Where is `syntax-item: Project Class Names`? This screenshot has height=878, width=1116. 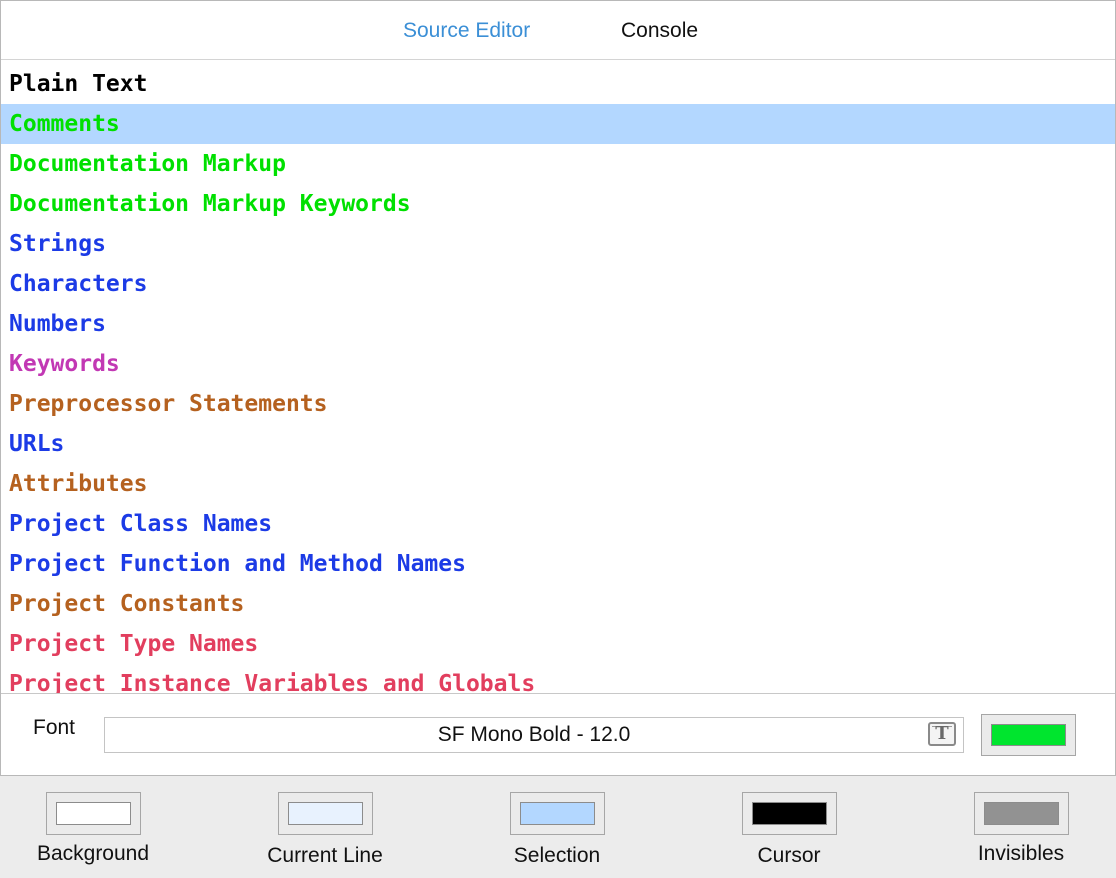
syntax-item: Project Class Names is located at coordinates (558, 524).